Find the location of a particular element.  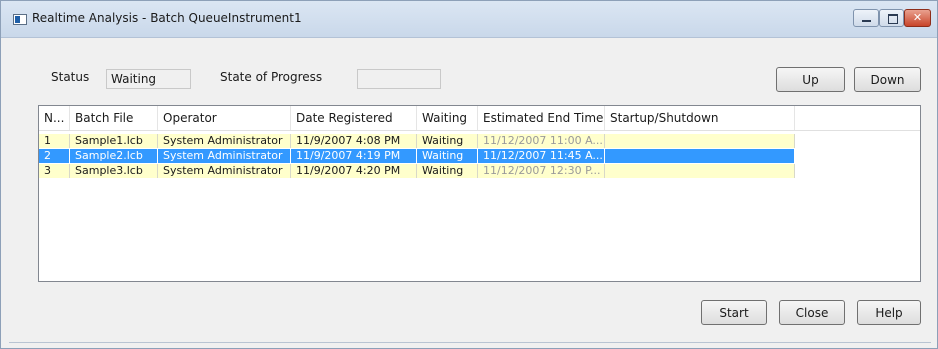

status-label: Status is located at coordinates (70, 77).